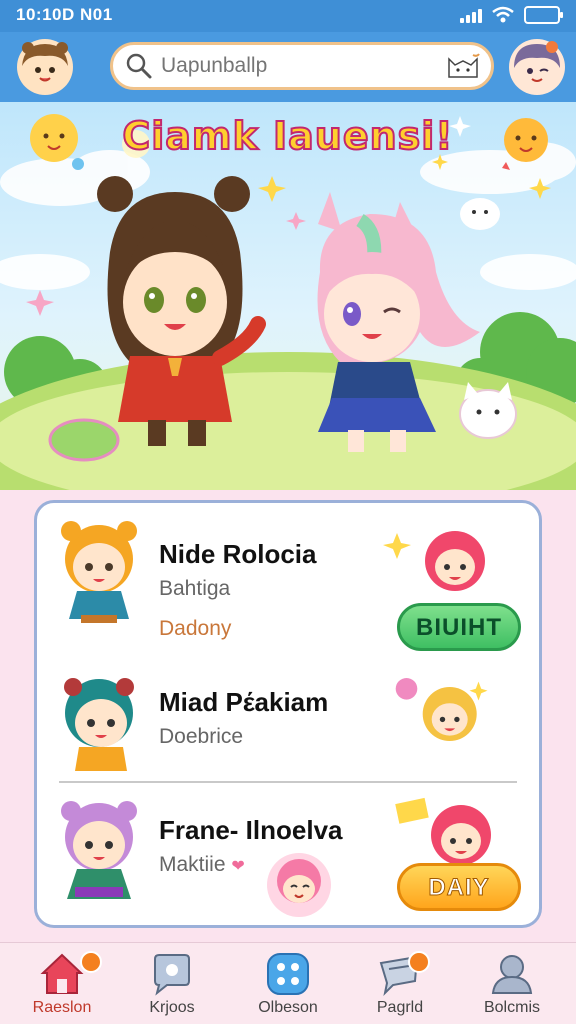 This screenshot has height=1024, width=576. I want to click on nav-label: Pagrld, so click(400, 1007).